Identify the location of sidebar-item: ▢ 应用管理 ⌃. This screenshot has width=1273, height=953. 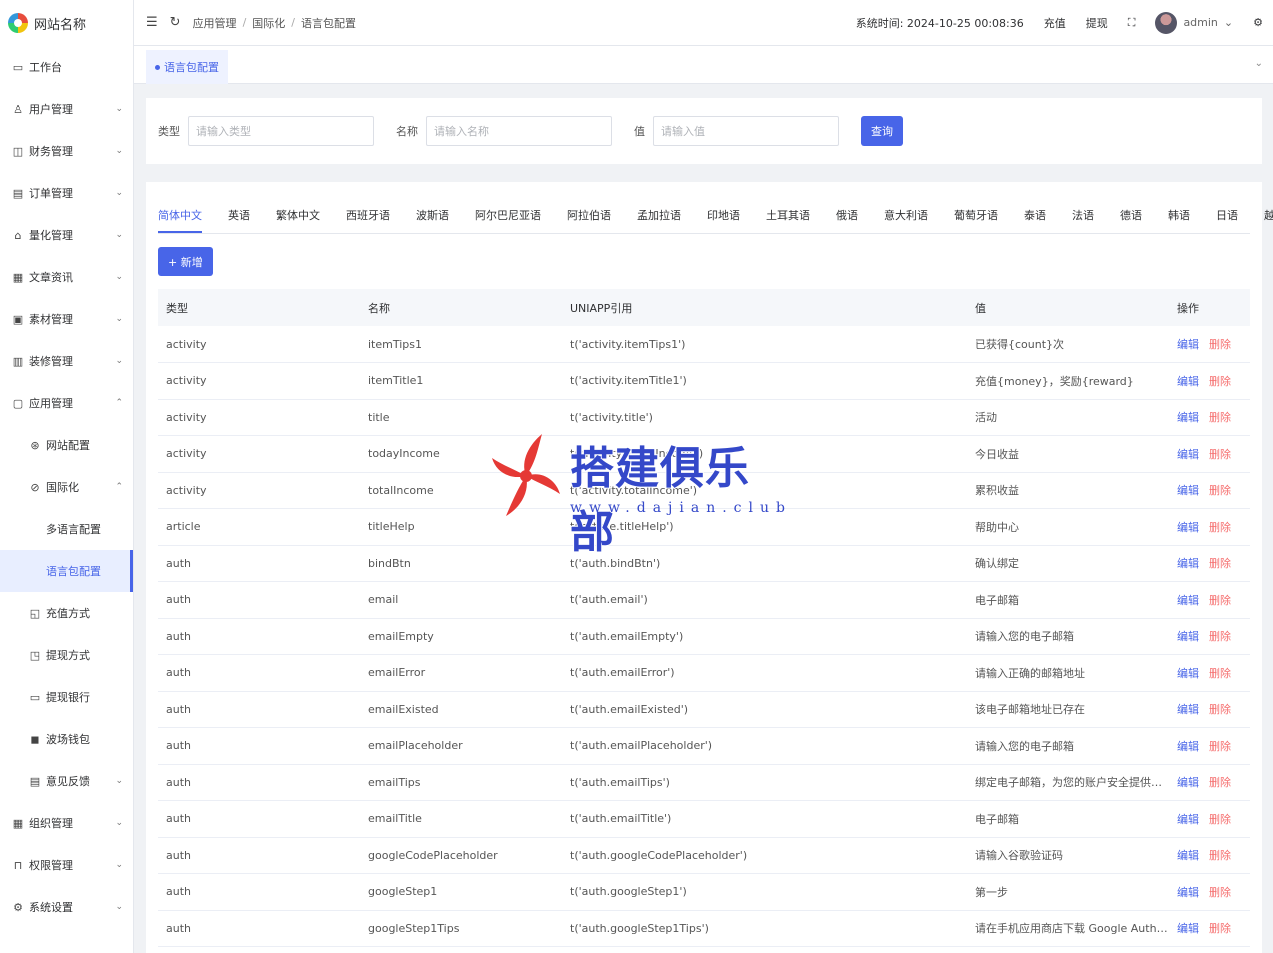
(66, 403).